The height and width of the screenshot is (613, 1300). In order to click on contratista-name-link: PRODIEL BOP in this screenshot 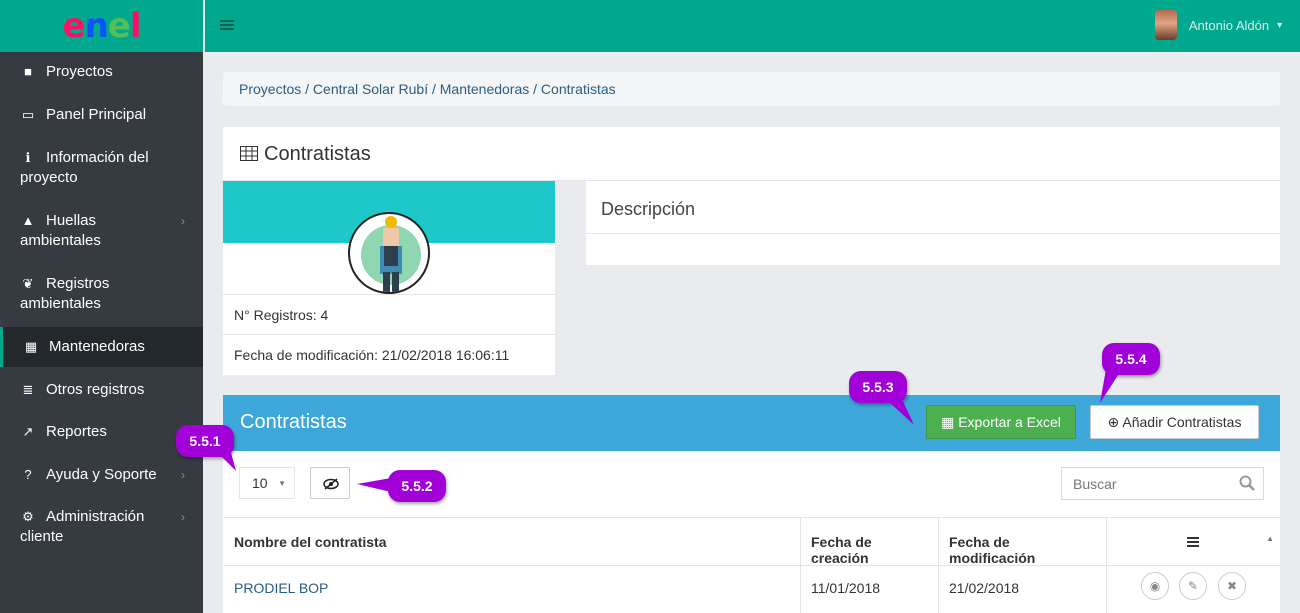, I will do `click(281, 588)`.